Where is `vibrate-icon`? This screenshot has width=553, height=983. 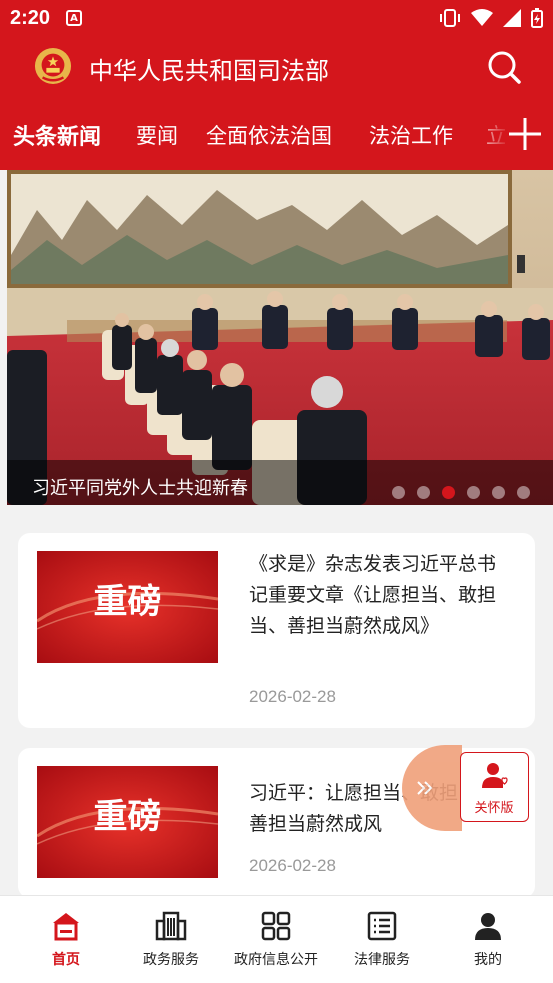
vibrate-icon is located at coordinates (450, 18).